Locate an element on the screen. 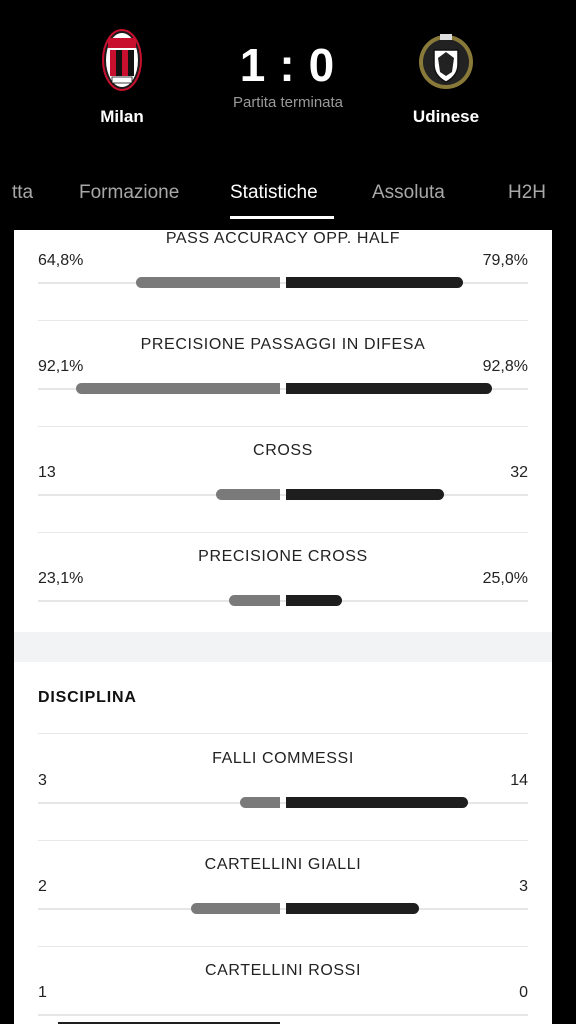 This screenshot has height=1024, width=576. udinese-crest-icon is located at coordinates (446, 61).